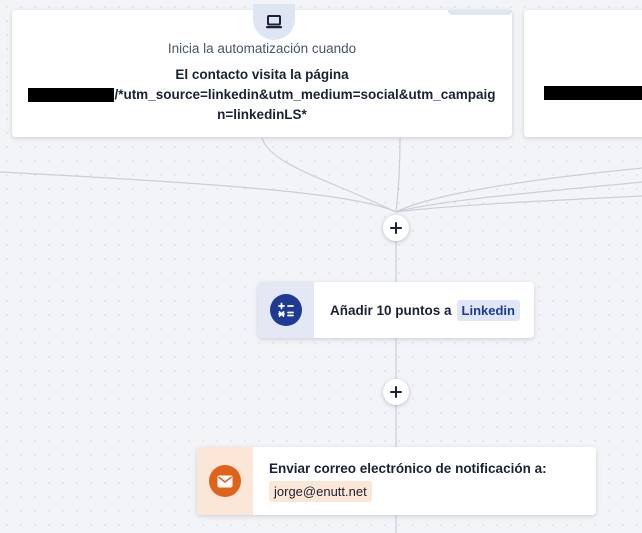 The height and width of the screenshot is (533, 642). Describe the element at coordinates (583, 73) in the screenshot. I see `trigger-card-secondary` at that location.